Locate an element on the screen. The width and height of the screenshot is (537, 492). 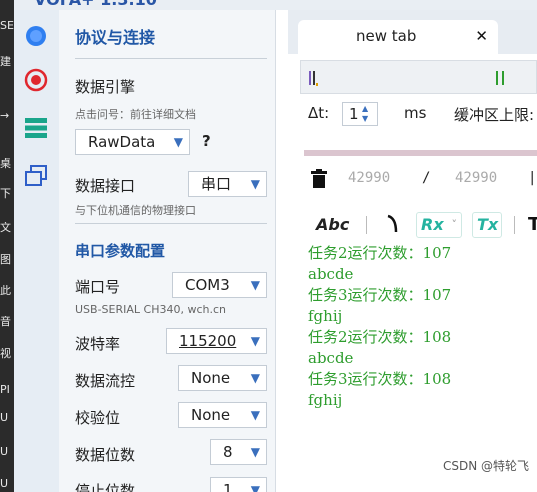
counter-total: 42990 is located at coordinates (476, 178).